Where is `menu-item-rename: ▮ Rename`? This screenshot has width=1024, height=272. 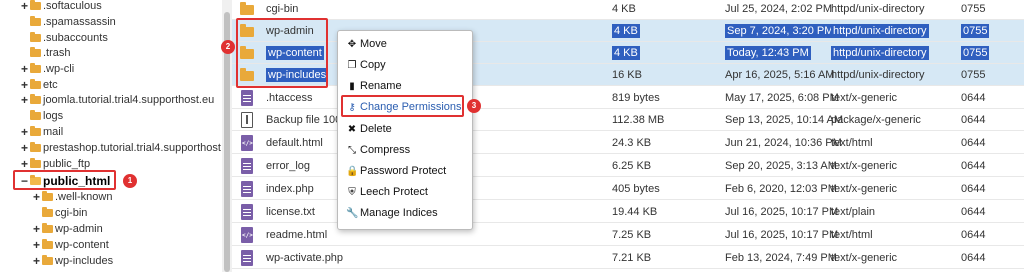
menu-item-rename: ▮ Rename is located at coordinates (373, 86).